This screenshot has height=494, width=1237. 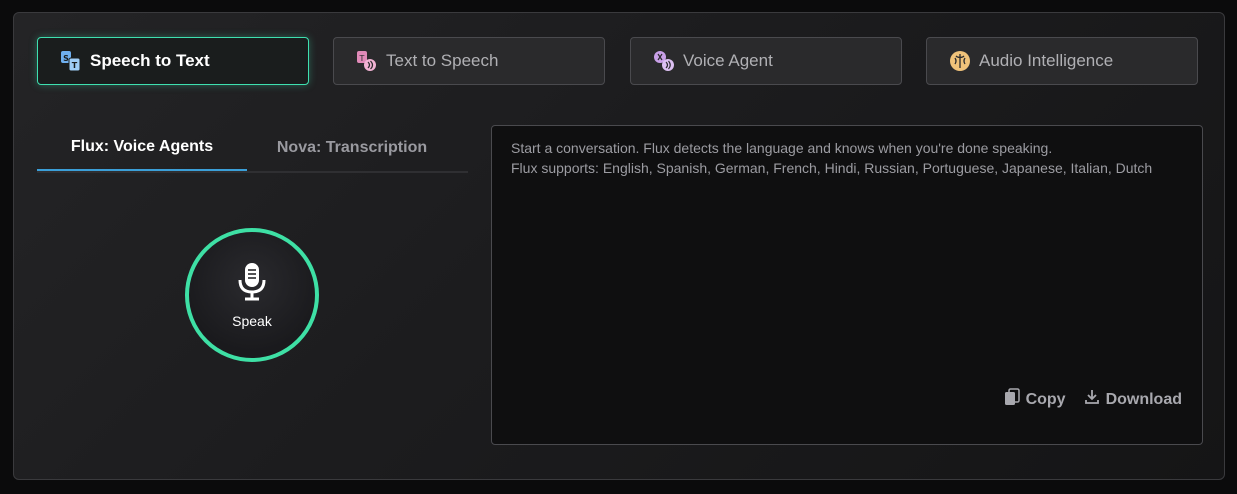 I want to click on transcript-actions: Copy Download, so click(x=1093, y=399).